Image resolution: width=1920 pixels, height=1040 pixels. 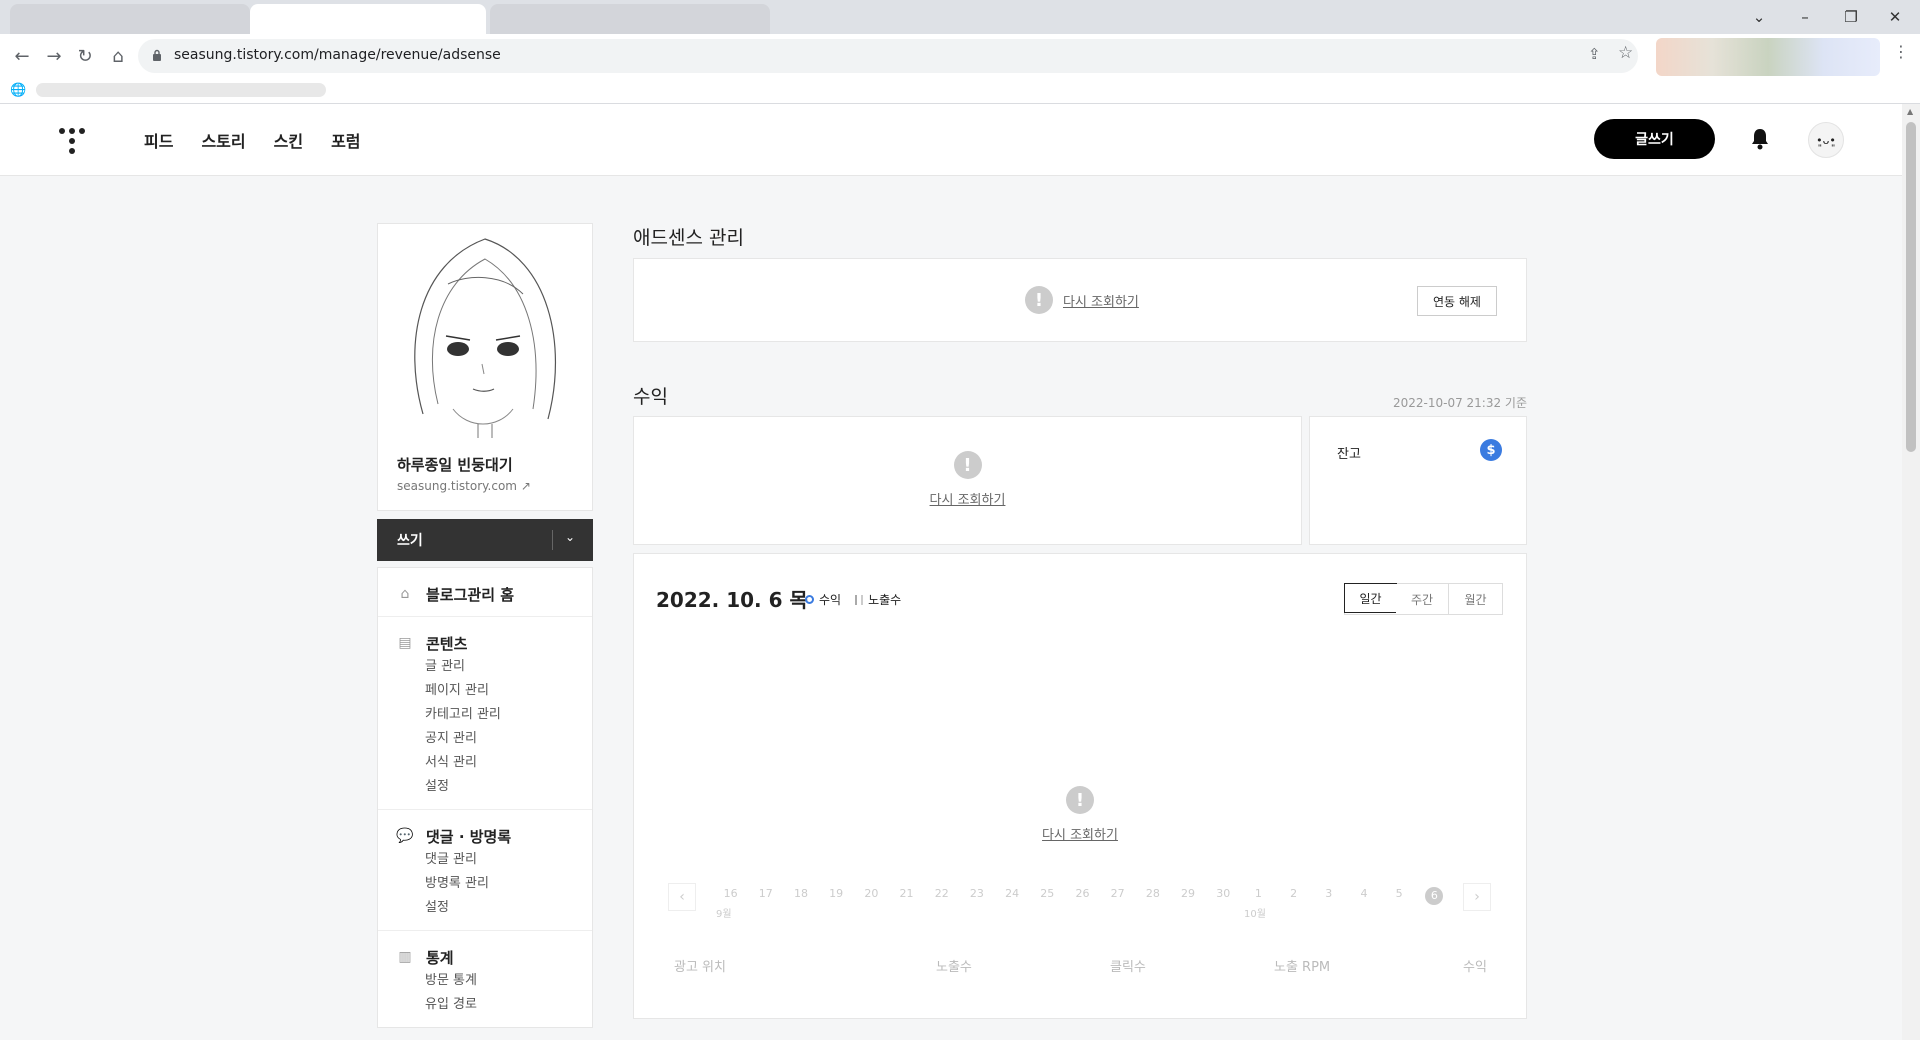 I want to click on write-bar-label: 쓰기, so click(x=410, y=541).